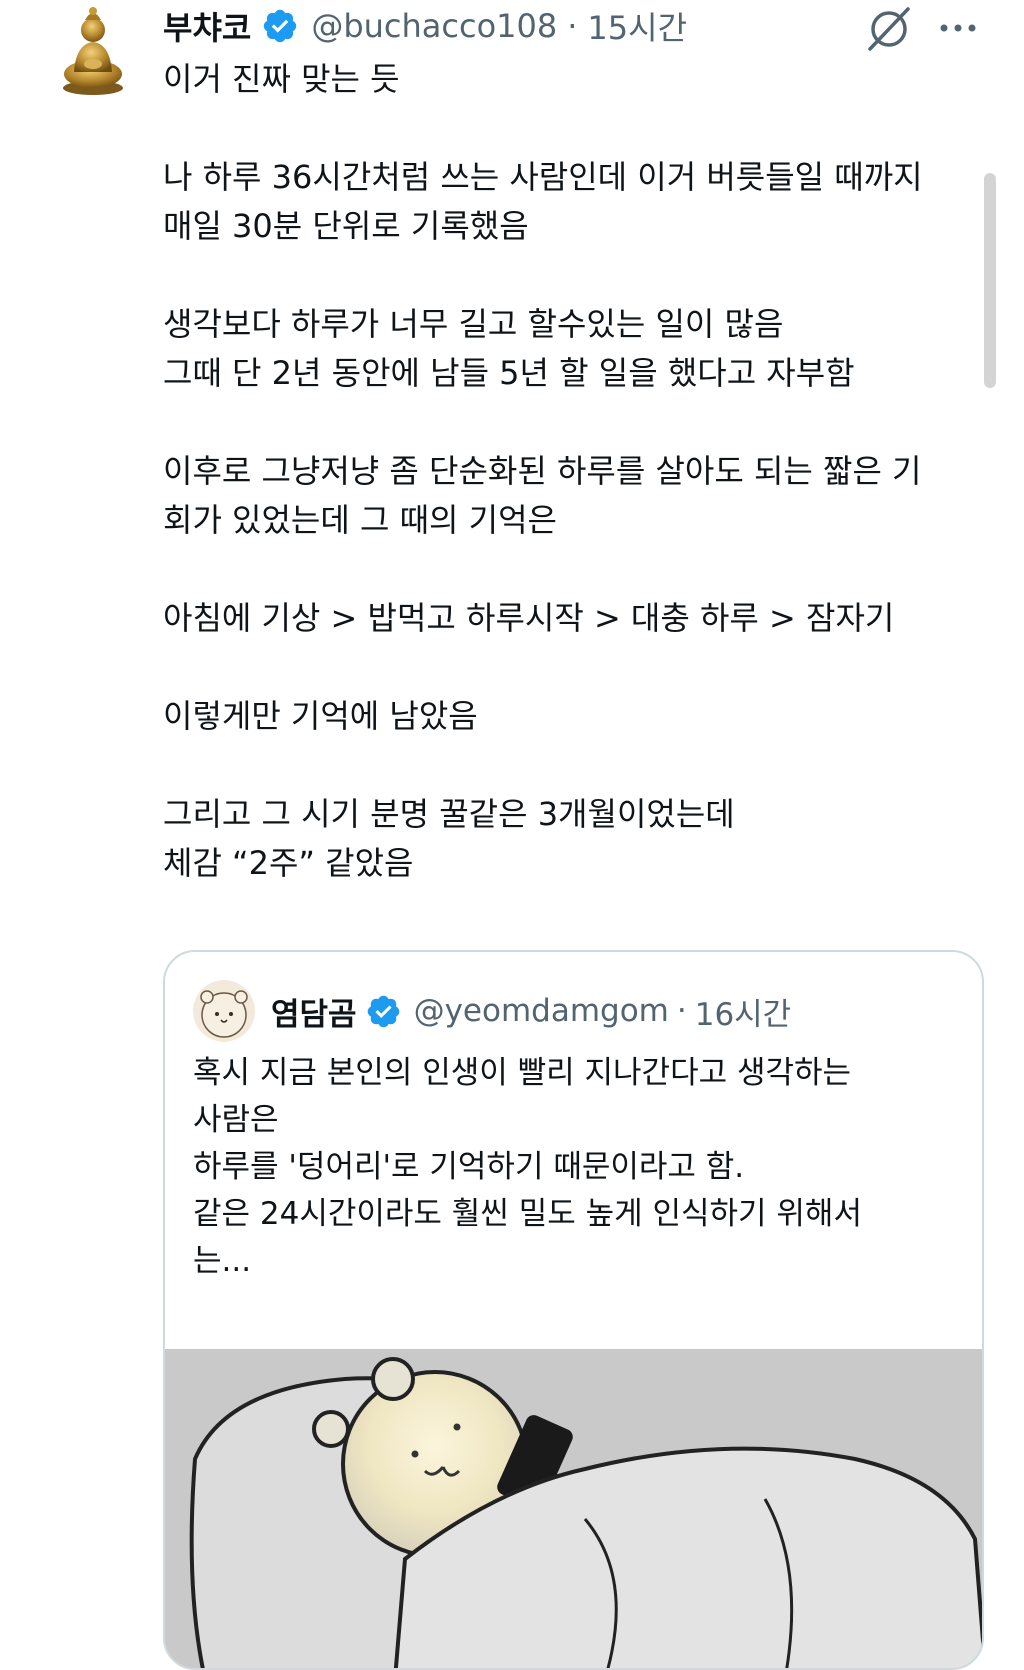 The width and height of the screenshot is (1024, 1670). I want to click on author-display-name: 부챠코, so click(207, 26).